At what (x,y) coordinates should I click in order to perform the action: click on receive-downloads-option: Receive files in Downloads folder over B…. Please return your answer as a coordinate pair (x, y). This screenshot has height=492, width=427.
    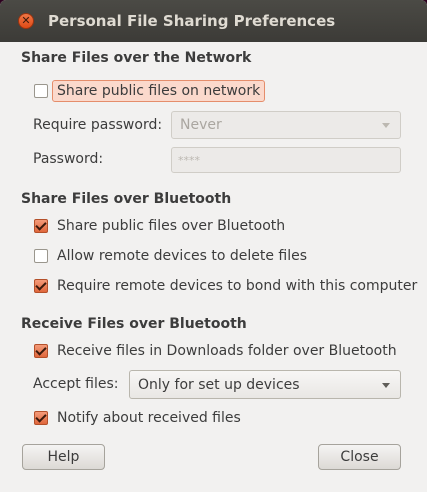
    Looking at the image, I should click on (215, 351).